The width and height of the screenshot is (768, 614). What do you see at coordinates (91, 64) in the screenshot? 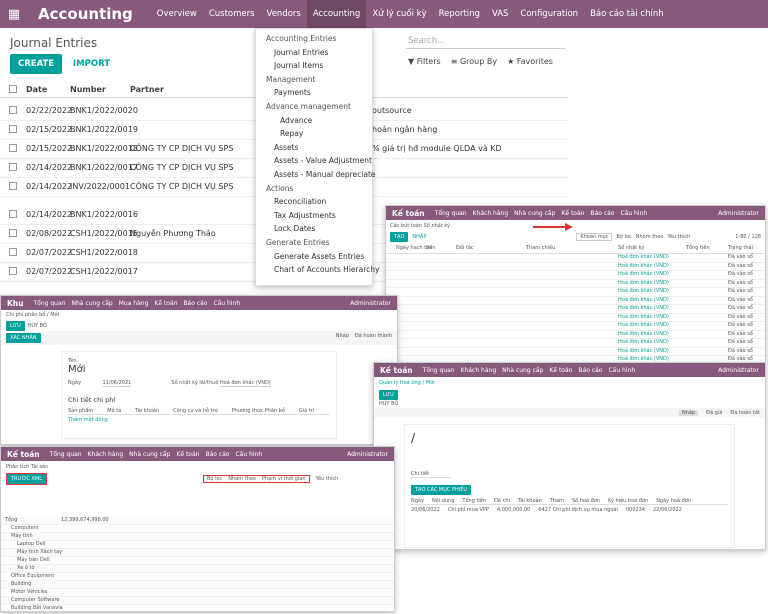
I see `import-button: IMPORT` at bounding box center [91, 64].